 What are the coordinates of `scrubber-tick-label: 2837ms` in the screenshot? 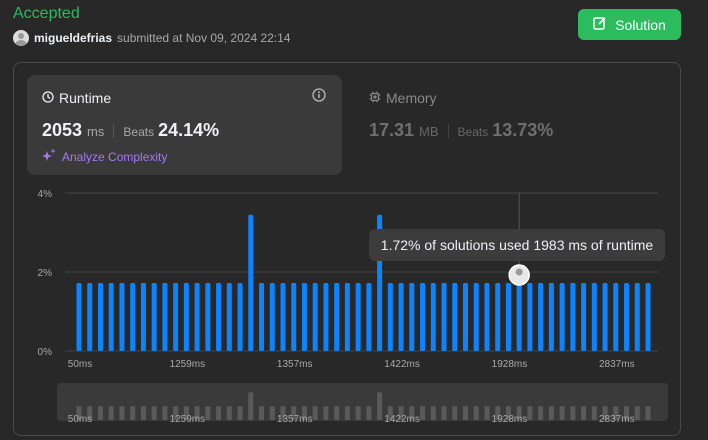 It's located at (617, 419).